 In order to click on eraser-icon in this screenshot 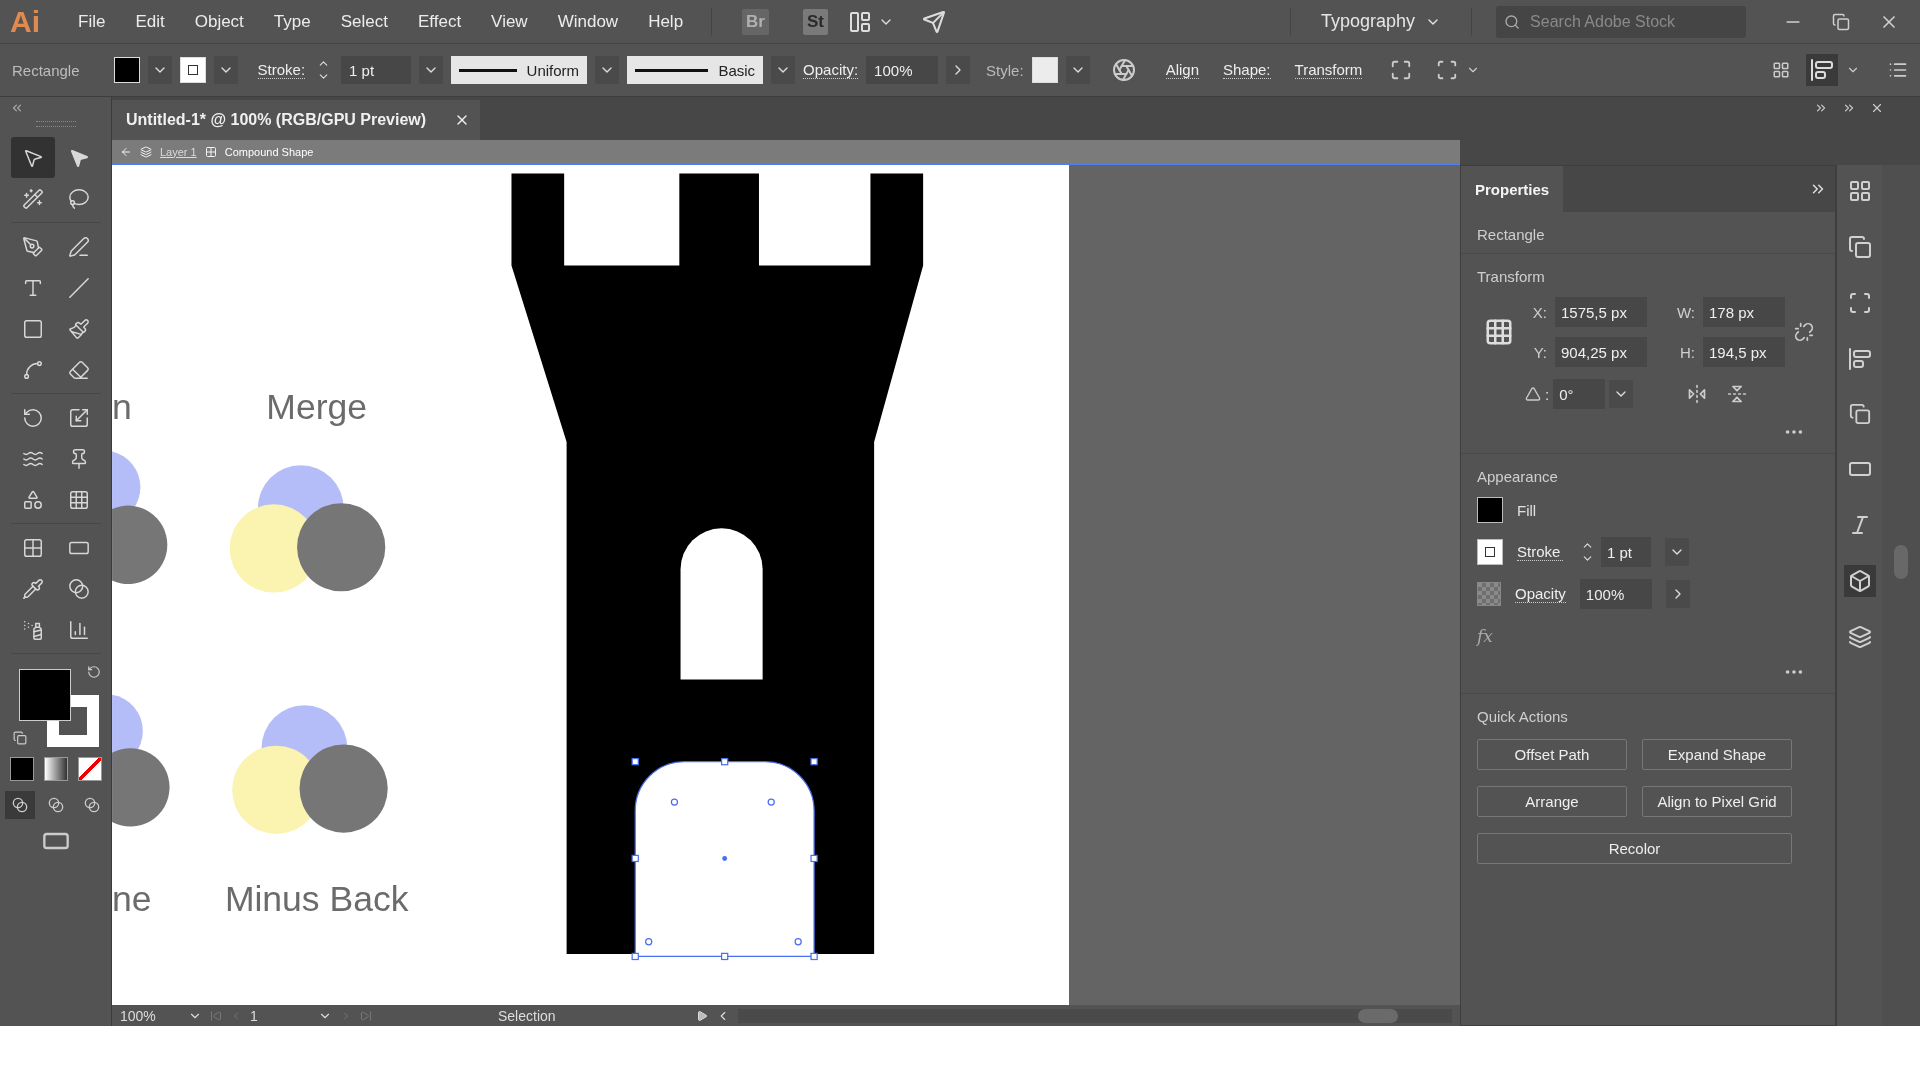, I will do `click(78, 369)`.